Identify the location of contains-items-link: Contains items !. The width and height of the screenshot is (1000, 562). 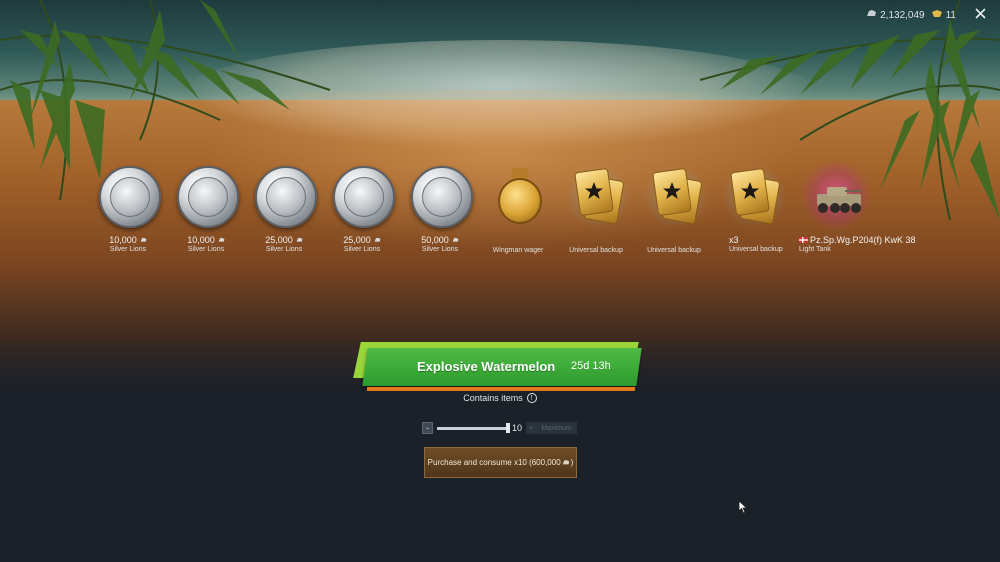
(500, 398).